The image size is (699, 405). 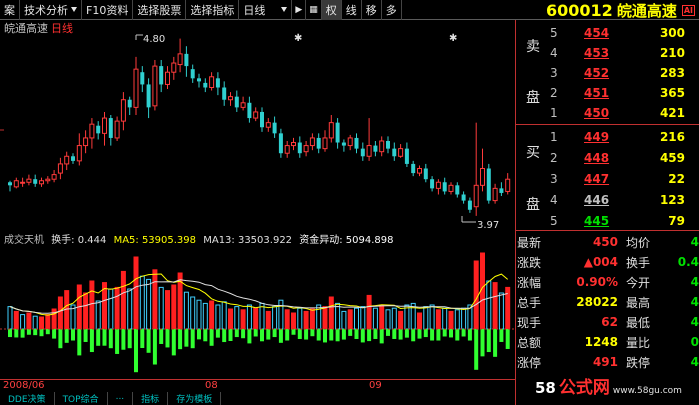 What do you see at coordinates (81, 398) in the screenshot?
I see `tab-top: TOP综合` at bounding box center [81, 398].